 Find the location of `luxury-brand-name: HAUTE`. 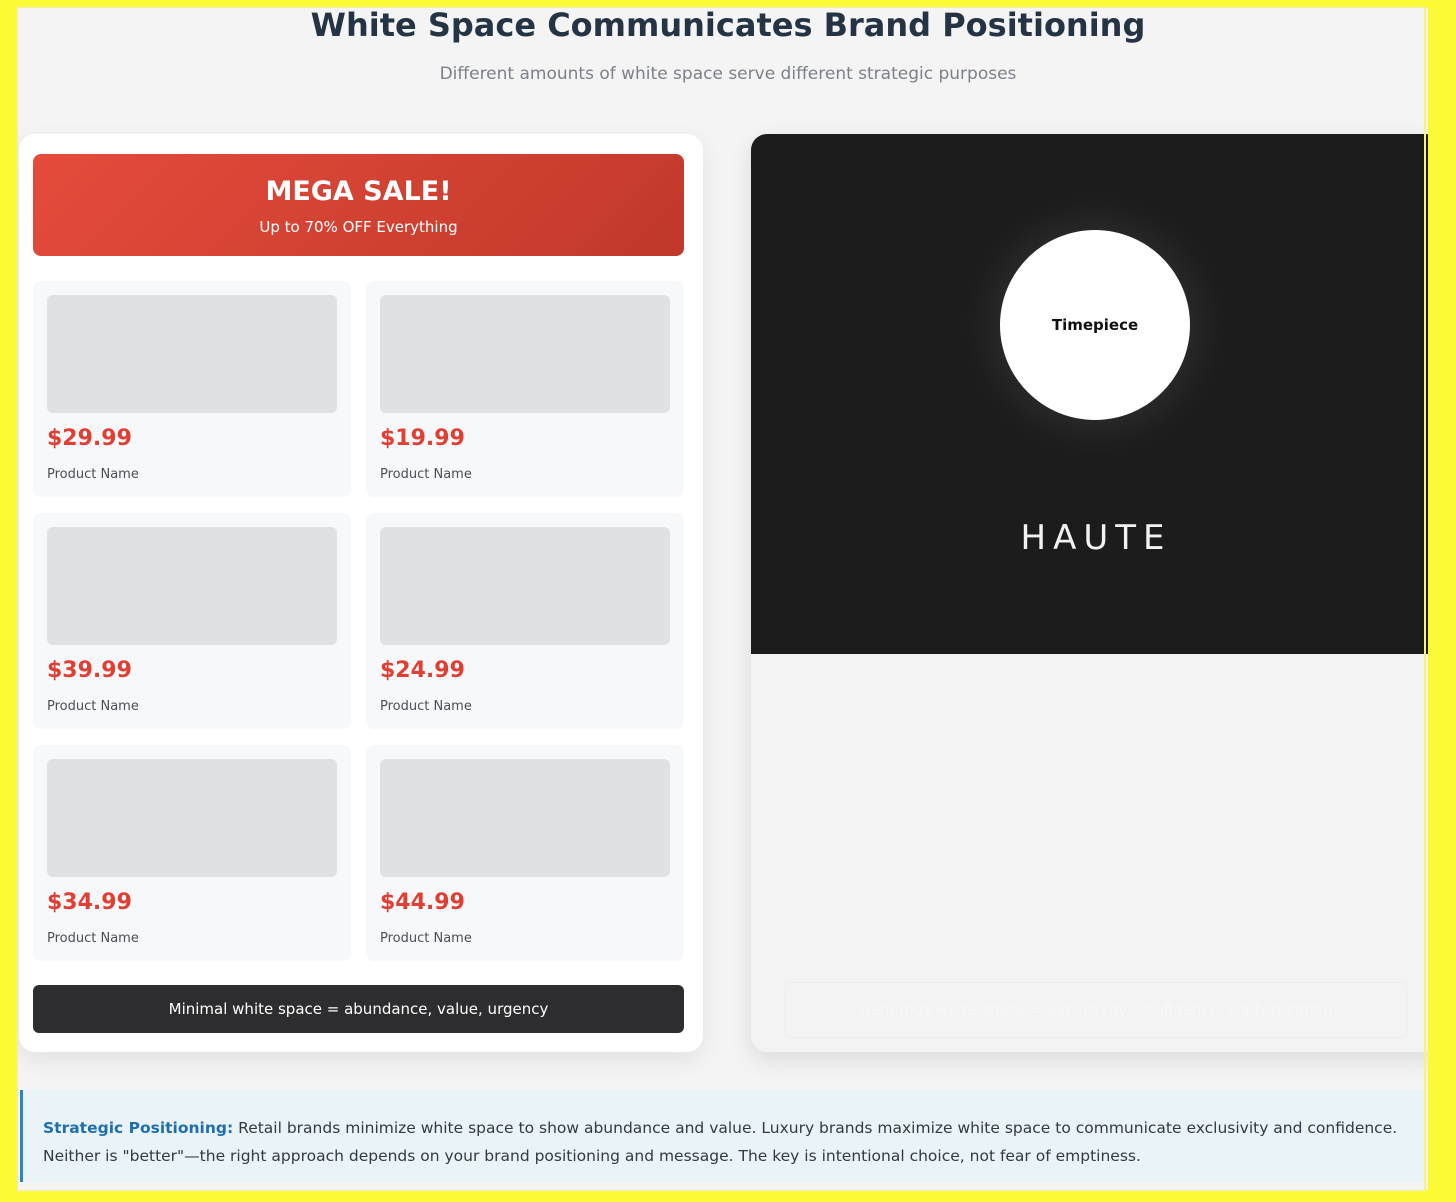

luxury-brand-name: HAUTE is located at coordinates (1096, 538).